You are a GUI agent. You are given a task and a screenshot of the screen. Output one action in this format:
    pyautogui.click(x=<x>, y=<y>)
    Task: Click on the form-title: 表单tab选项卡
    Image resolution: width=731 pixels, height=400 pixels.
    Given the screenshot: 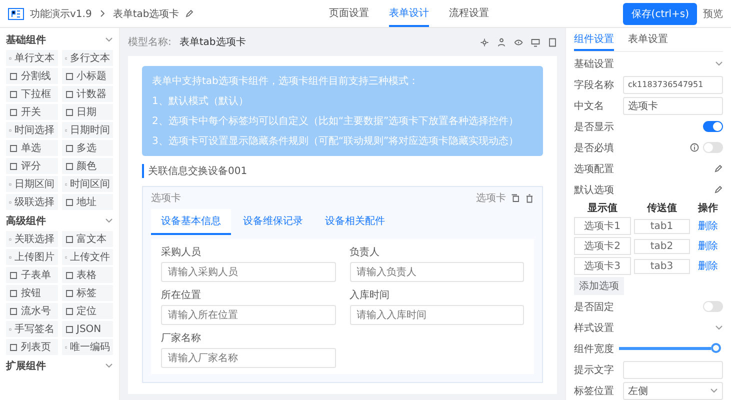 What is the action you would take?
    pyautogui.click(x=146, y=14)
    